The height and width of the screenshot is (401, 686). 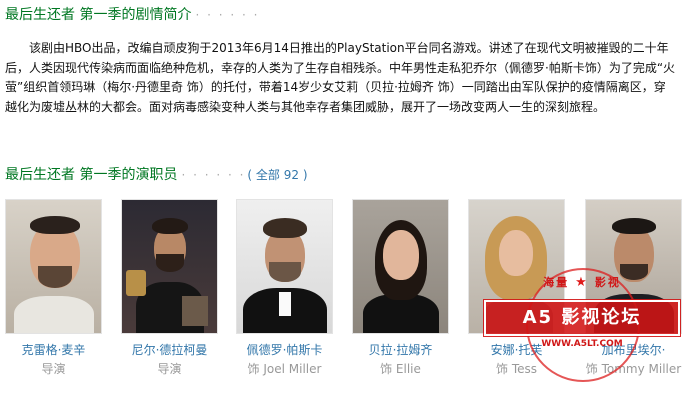 I want to click on summary-title-text: 最后生还者 第一季的剧情简介, so click(x=98, y=15).